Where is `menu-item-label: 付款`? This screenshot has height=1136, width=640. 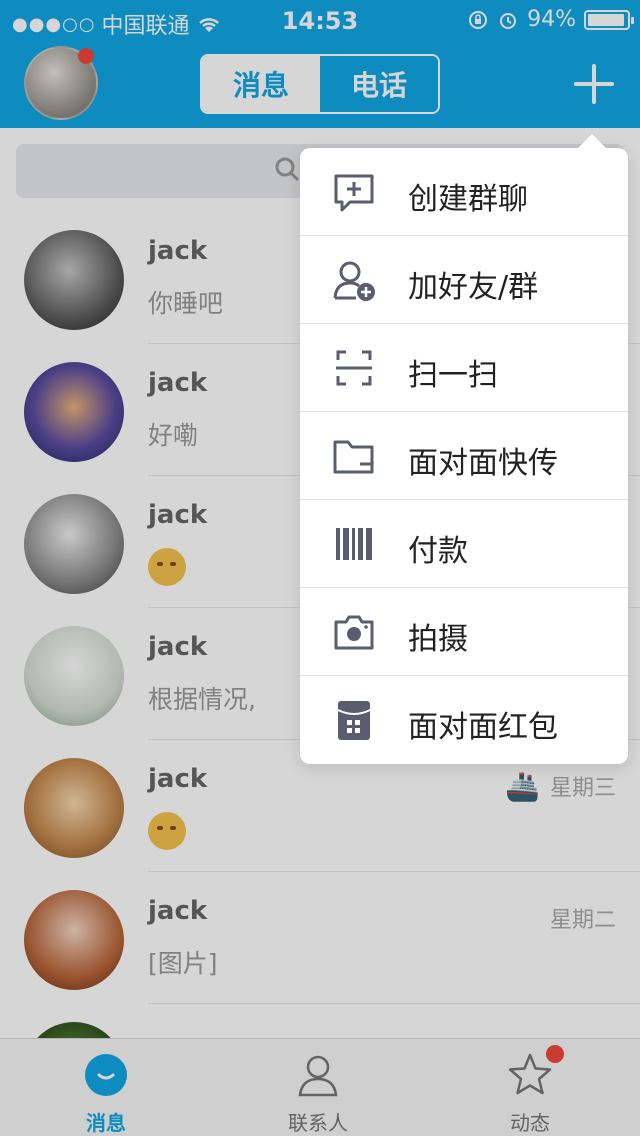 menu-item-label: 付款 is located at coordinates (438, 551).